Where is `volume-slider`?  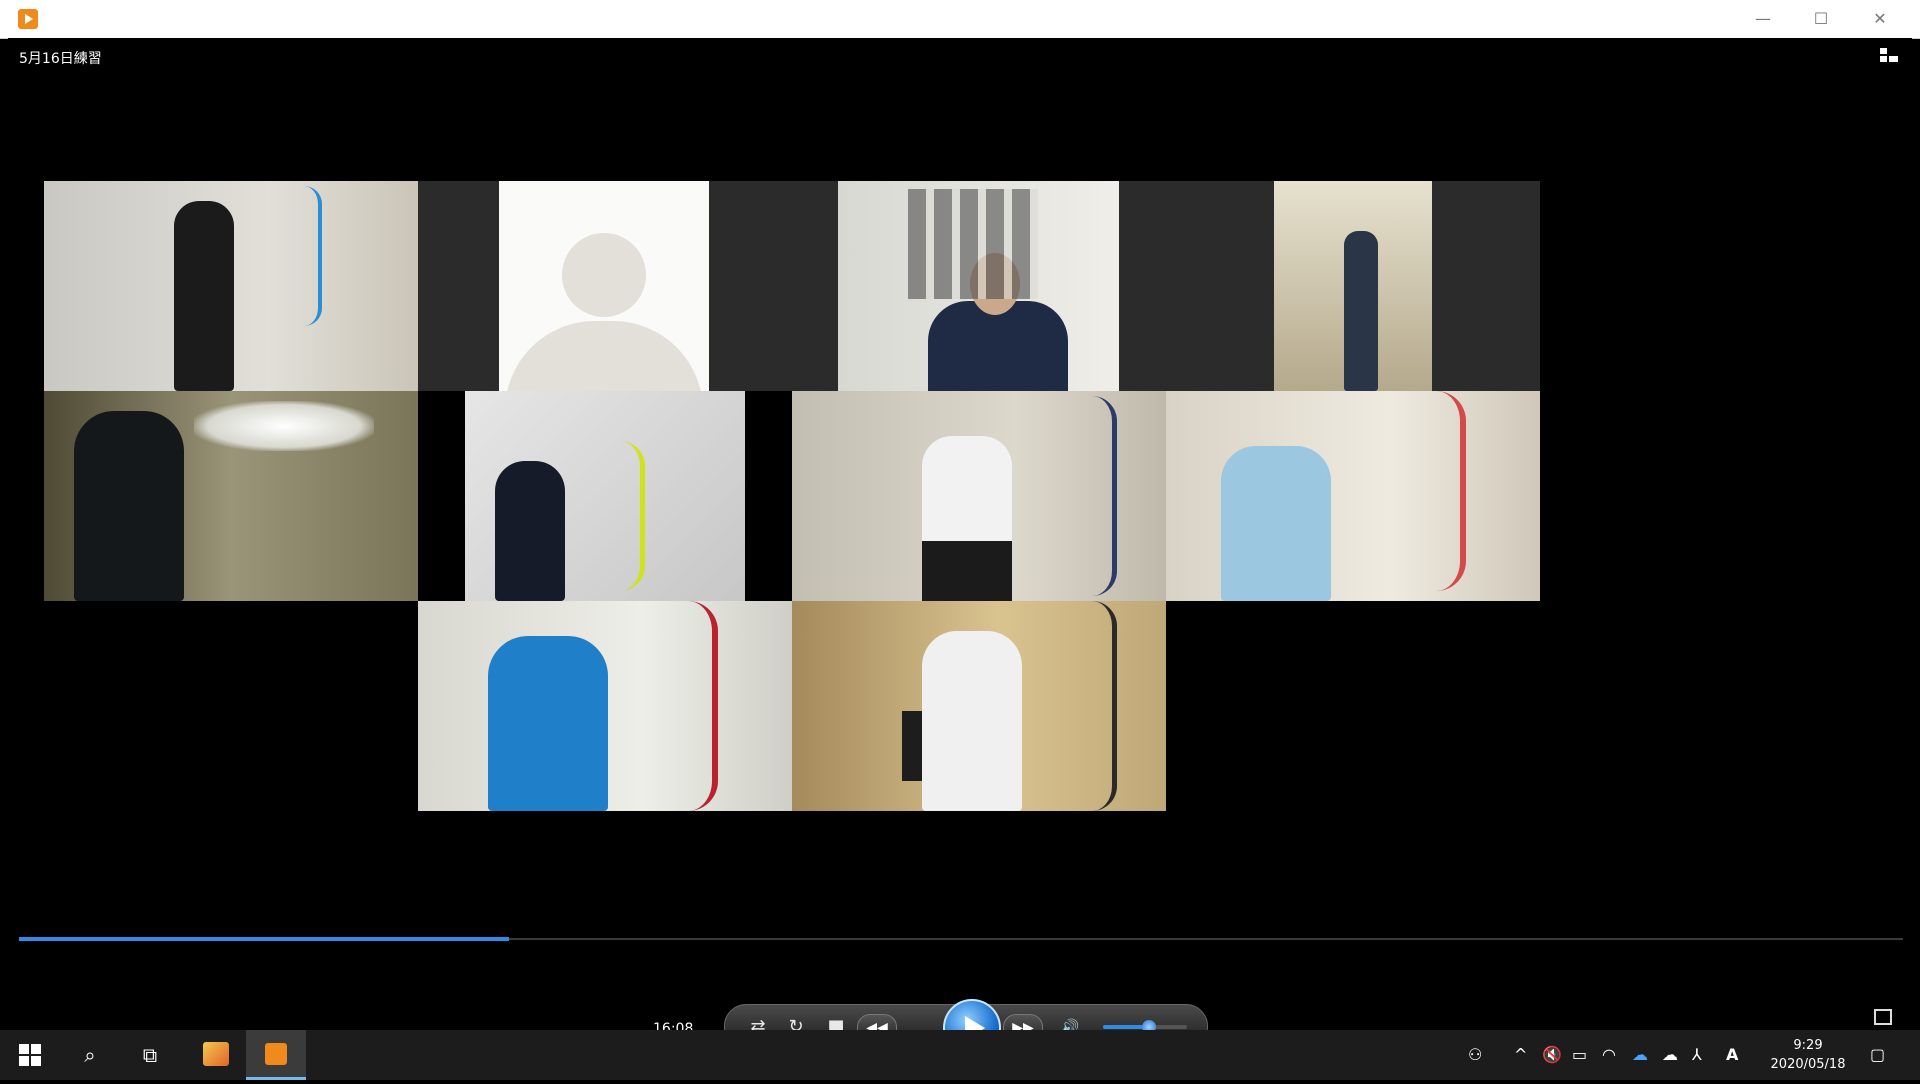
volume-slider is located at coordinates (1145, 1027).